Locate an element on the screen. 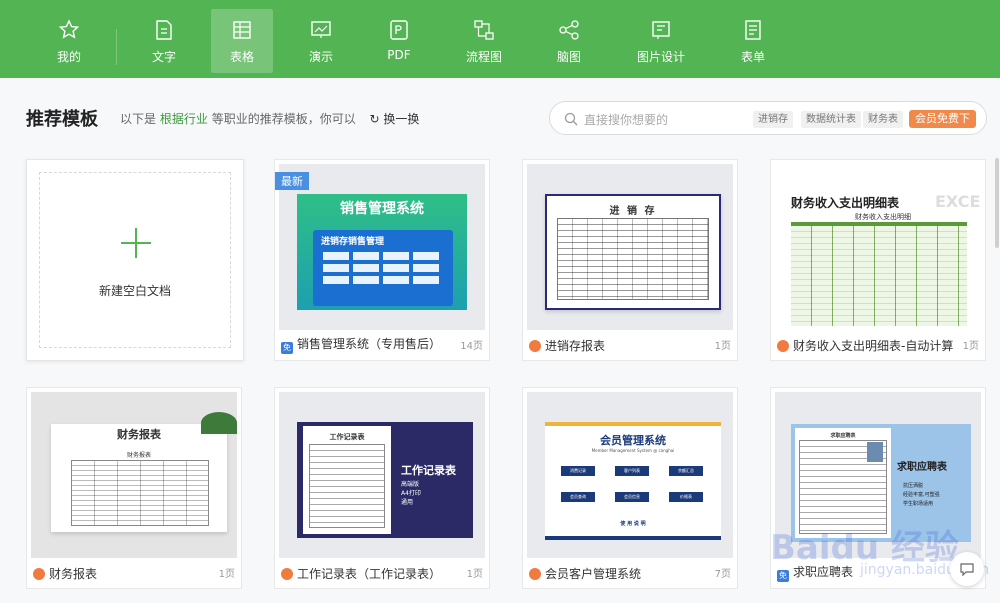 Image resolution: width=1000 pixels, height=603 pixels. template-name: 免销售管理系统（专用售后） is located at coordinates (361, 344).